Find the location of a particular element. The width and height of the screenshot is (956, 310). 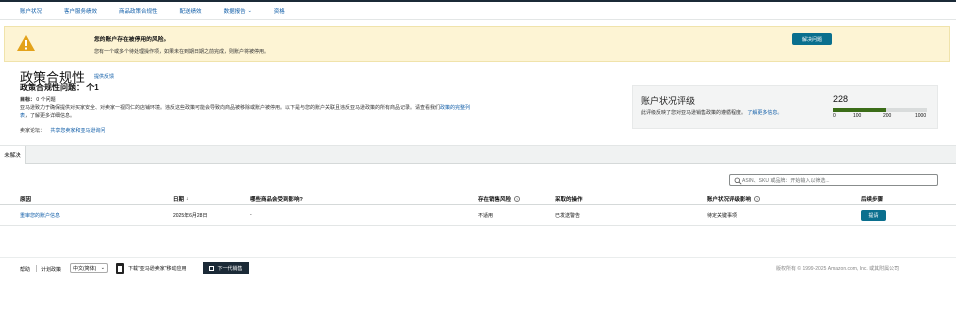

header-impact: 账户状况评级影响 ? is located at coordinates (734, 199).